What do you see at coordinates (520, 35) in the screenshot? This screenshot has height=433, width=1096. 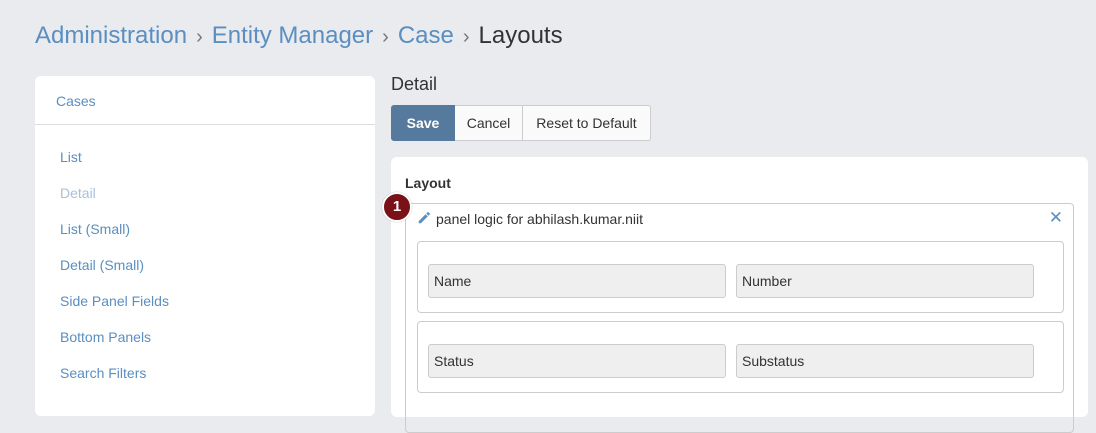 I see `breadcrumb-current-layouts: Layouts` at bounding box center [520, 35].